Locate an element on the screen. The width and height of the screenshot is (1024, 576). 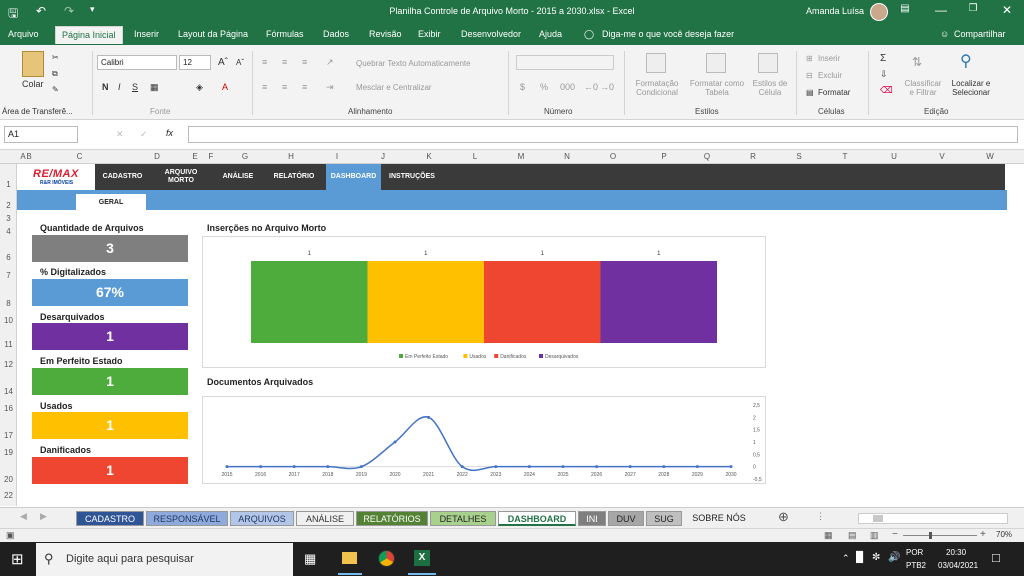
name-box: A1 is located at coordinates (41, 134).